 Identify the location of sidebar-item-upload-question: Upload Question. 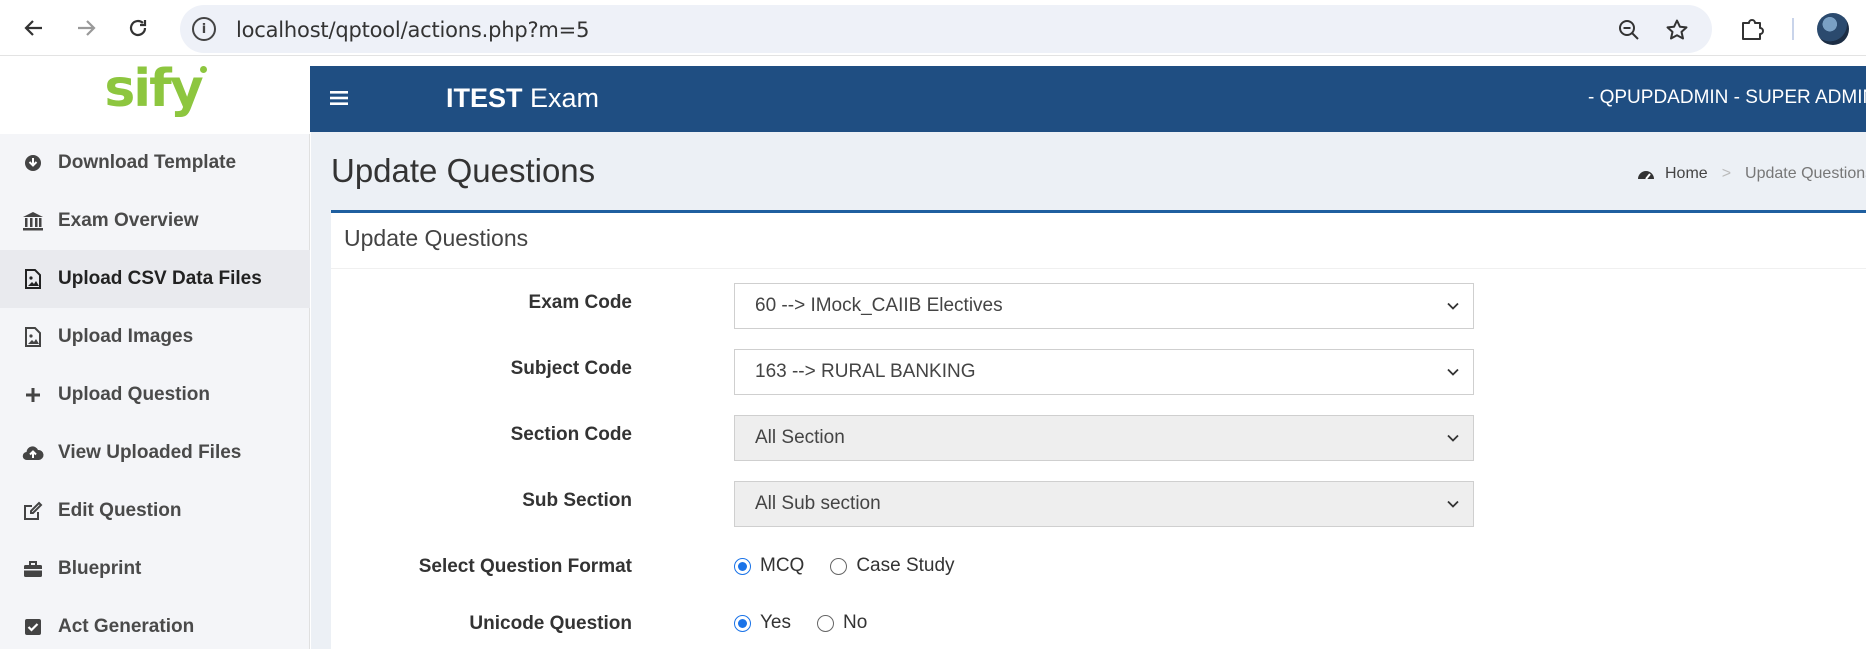
(155, 395).